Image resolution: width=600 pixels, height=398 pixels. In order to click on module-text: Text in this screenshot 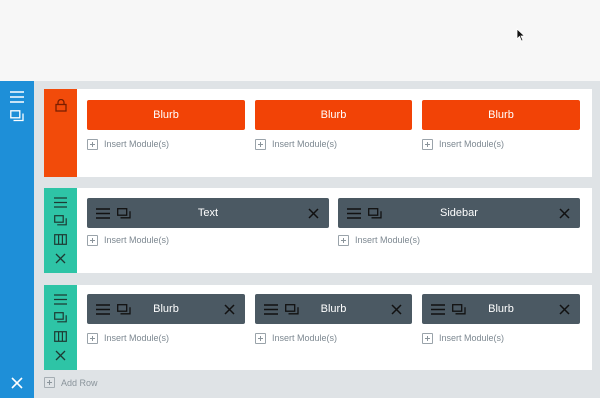, I will do `click(208, 213)`.